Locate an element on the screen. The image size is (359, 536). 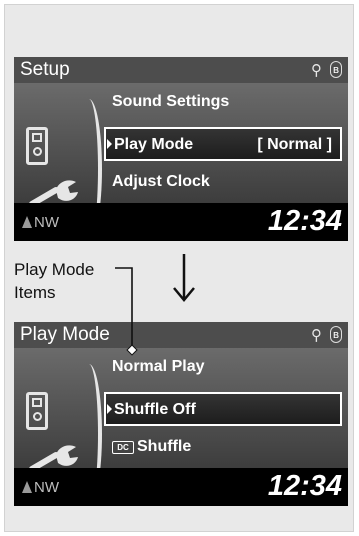
title-bar: Setup ⚲ ʙ is located at coordinates (181, 70).